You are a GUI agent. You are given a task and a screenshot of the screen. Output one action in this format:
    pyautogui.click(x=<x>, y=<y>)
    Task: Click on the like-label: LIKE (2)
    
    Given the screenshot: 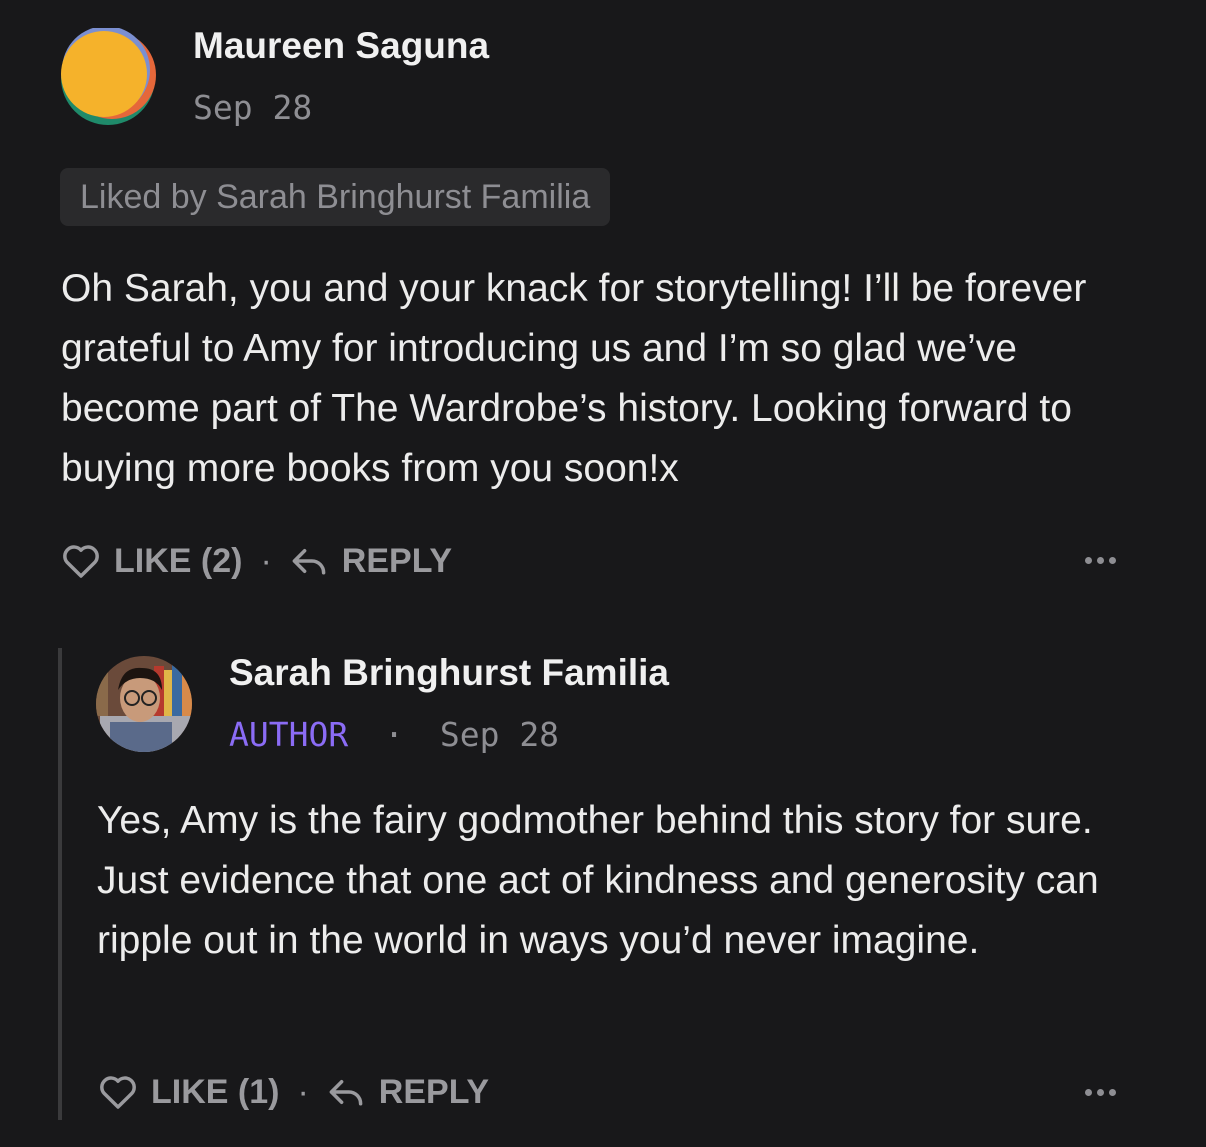 What is the action you would take?
    pyautogui.click(x=178, y=560)
    